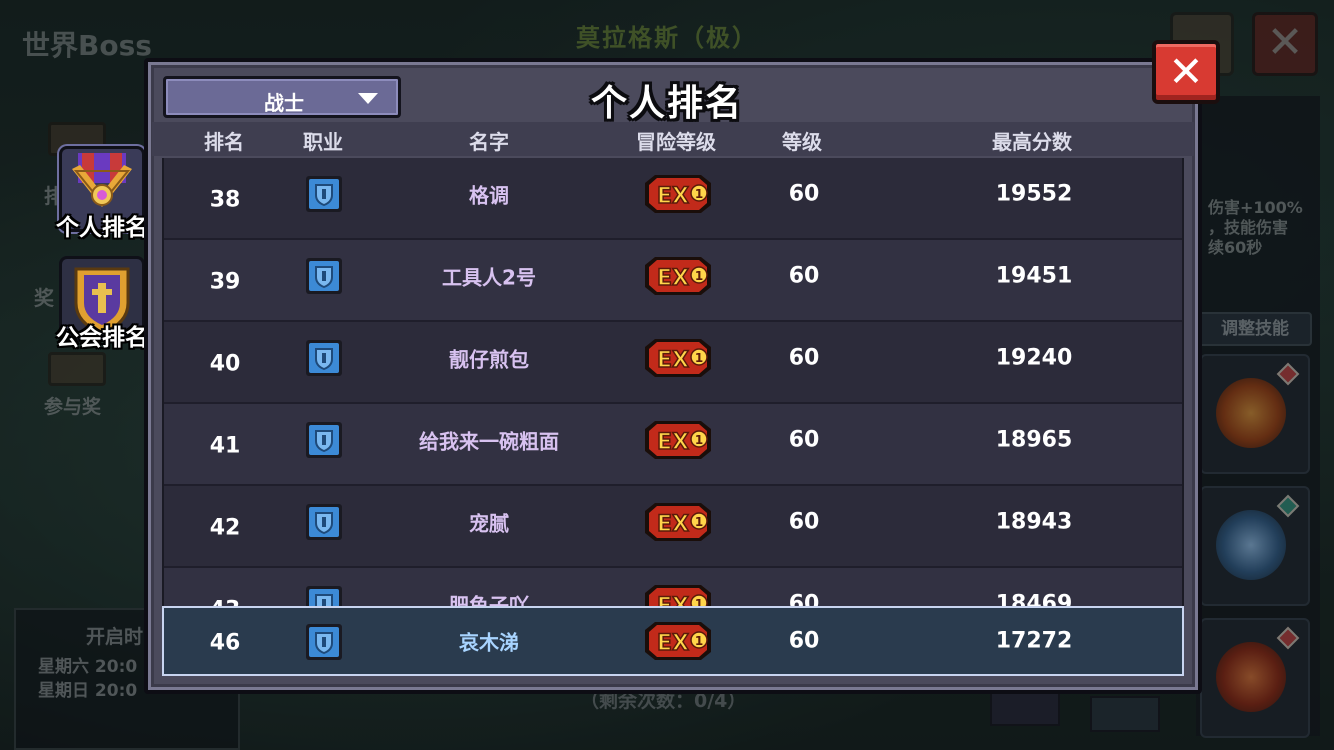 Image resolution: width=1334 pixels, height=750 pixels. Describe the element at coordinates (102, 338) in the screenshot. I see `tab-guild-ranking-label: 公会排名` at that location.